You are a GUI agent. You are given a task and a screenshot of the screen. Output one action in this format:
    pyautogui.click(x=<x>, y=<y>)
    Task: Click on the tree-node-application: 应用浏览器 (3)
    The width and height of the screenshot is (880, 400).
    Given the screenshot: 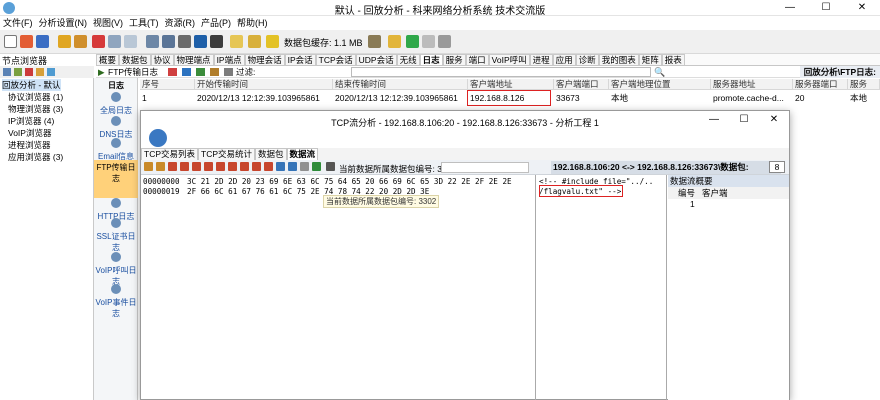 What is the action you would take?
    pyautogui.click(x=35, y=157)
    